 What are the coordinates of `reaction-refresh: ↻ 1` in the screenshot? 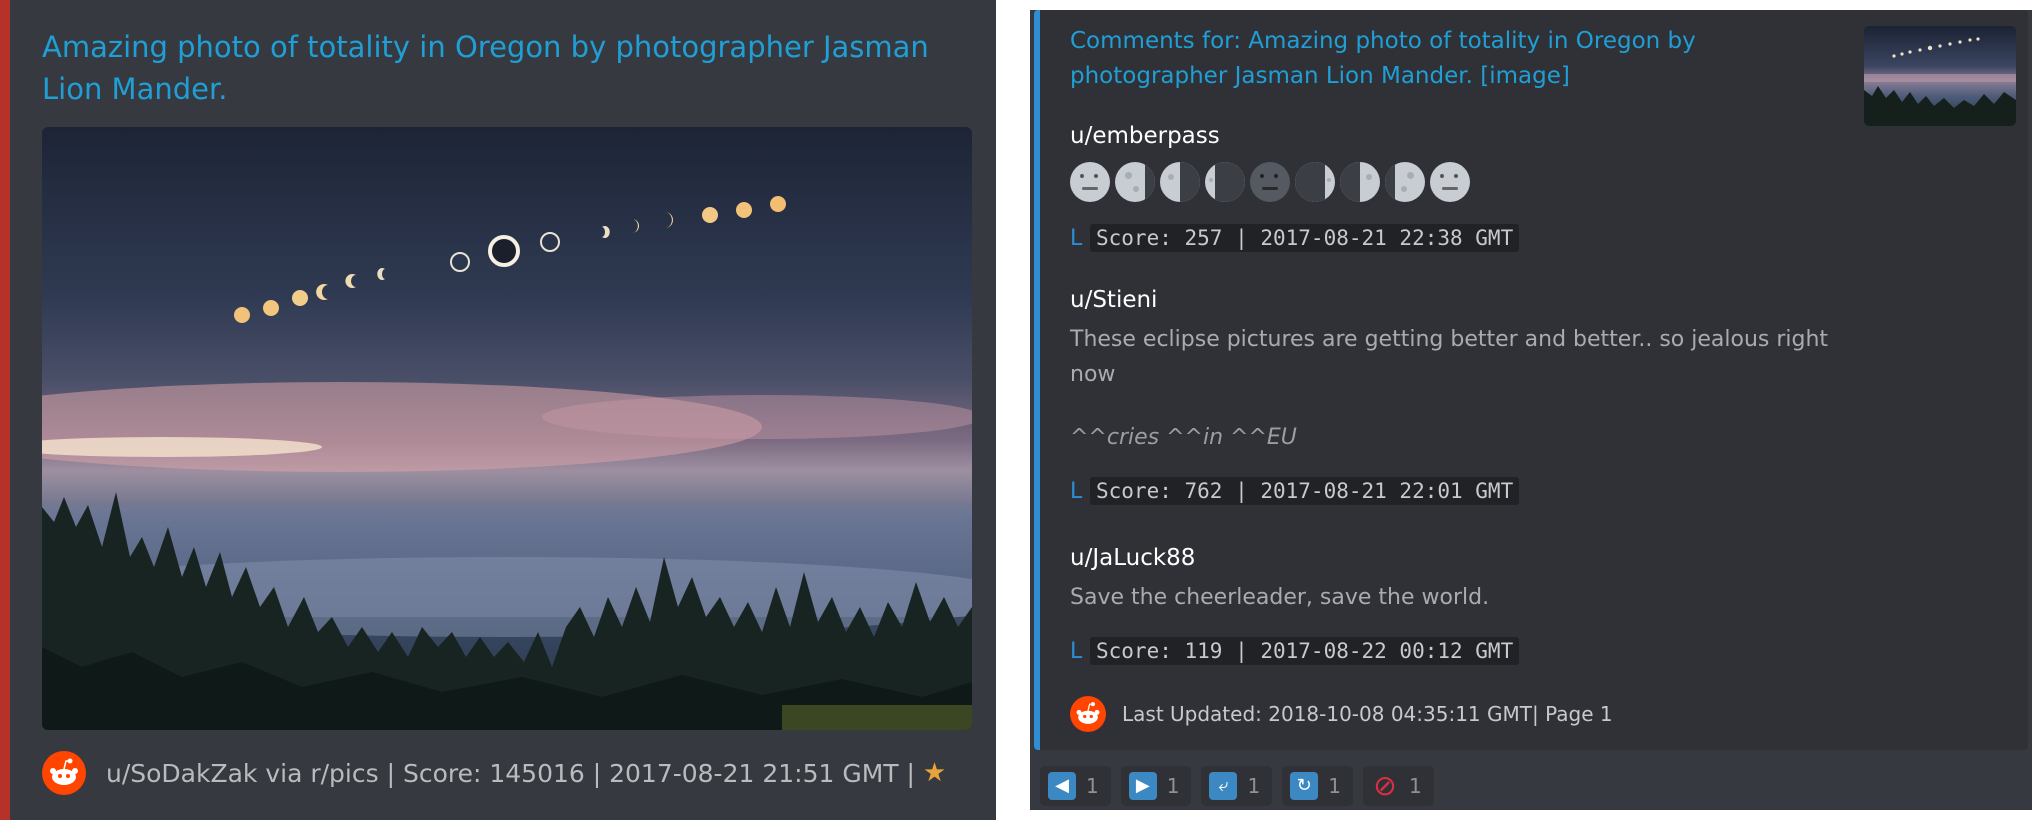 It's located at (1317, 786).